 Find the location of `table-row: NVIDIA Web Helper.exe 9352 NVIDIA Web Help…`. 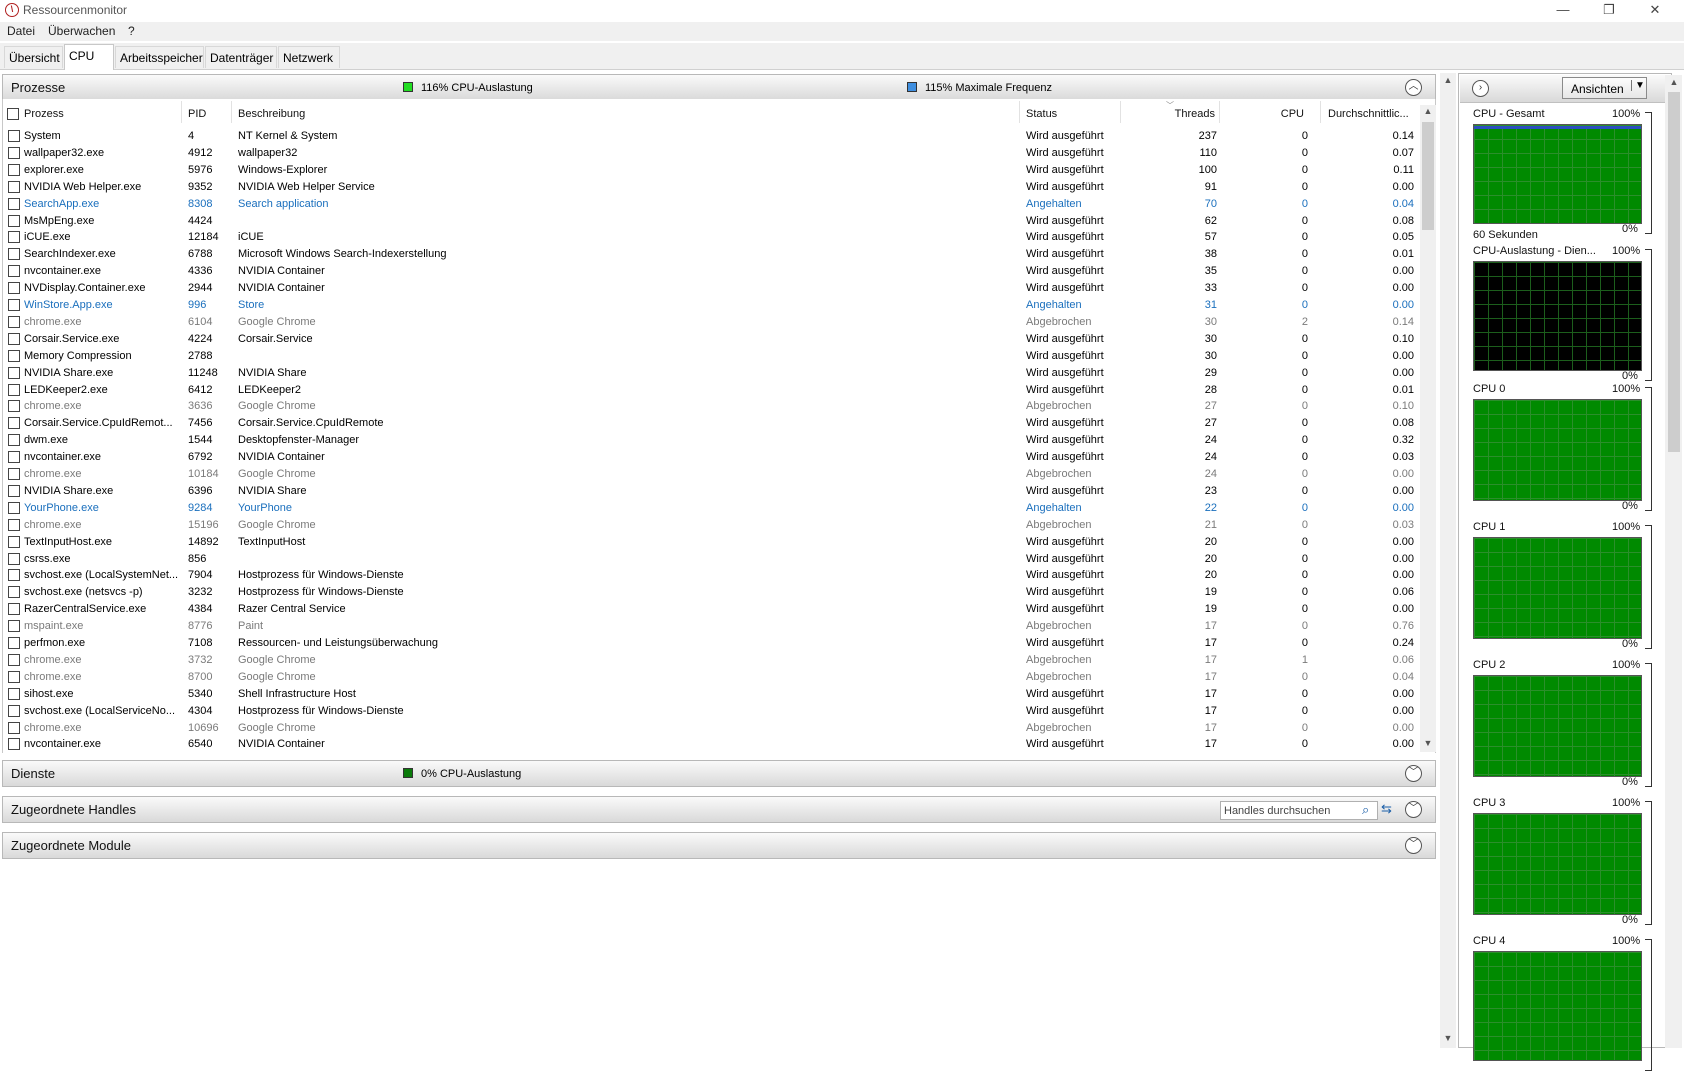

table-row: NVIDIA Web Helper.exe 9352 NVIDIA Web Help… is located at coordinates (712, 187).